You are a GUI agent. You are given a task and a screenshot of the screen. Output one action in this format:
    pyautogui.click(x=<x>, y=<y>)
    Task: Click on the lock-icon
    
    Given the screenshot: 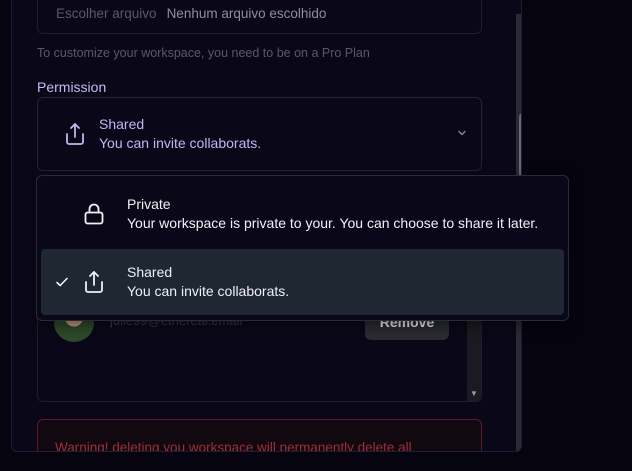 What is the action you would take?
    pyautogui.click(x=94, y=214)
    